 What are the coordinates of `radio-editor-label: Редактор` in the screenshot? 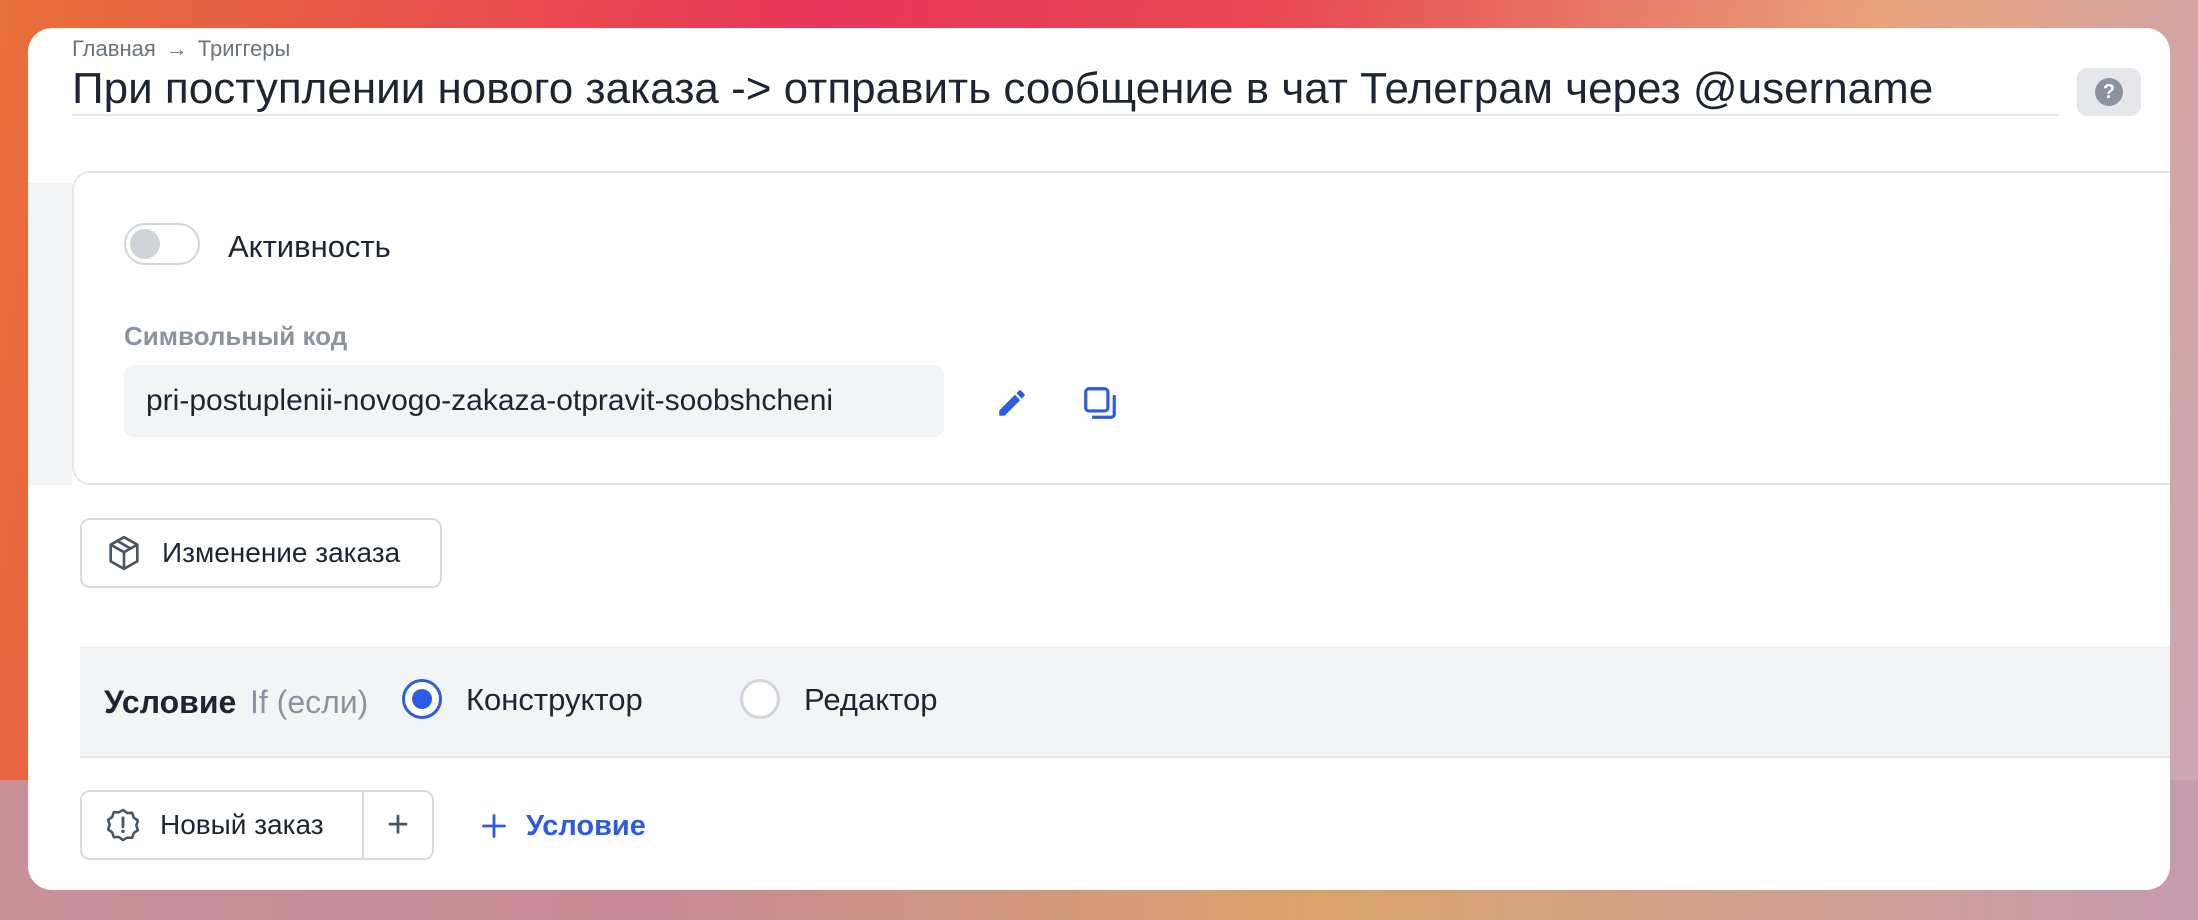 It's located at (870, 700).